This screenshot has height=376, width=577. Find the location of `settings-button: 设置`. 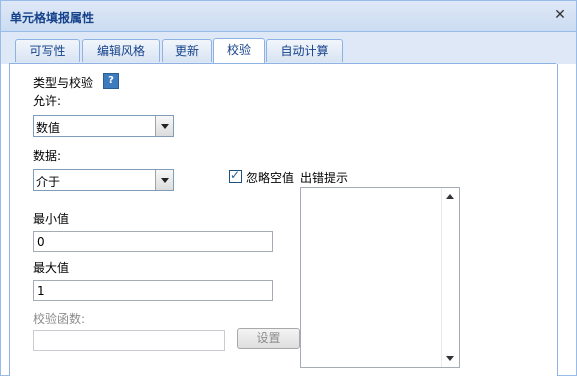

settings-button: 设置 is located at coordinates (268, 338).